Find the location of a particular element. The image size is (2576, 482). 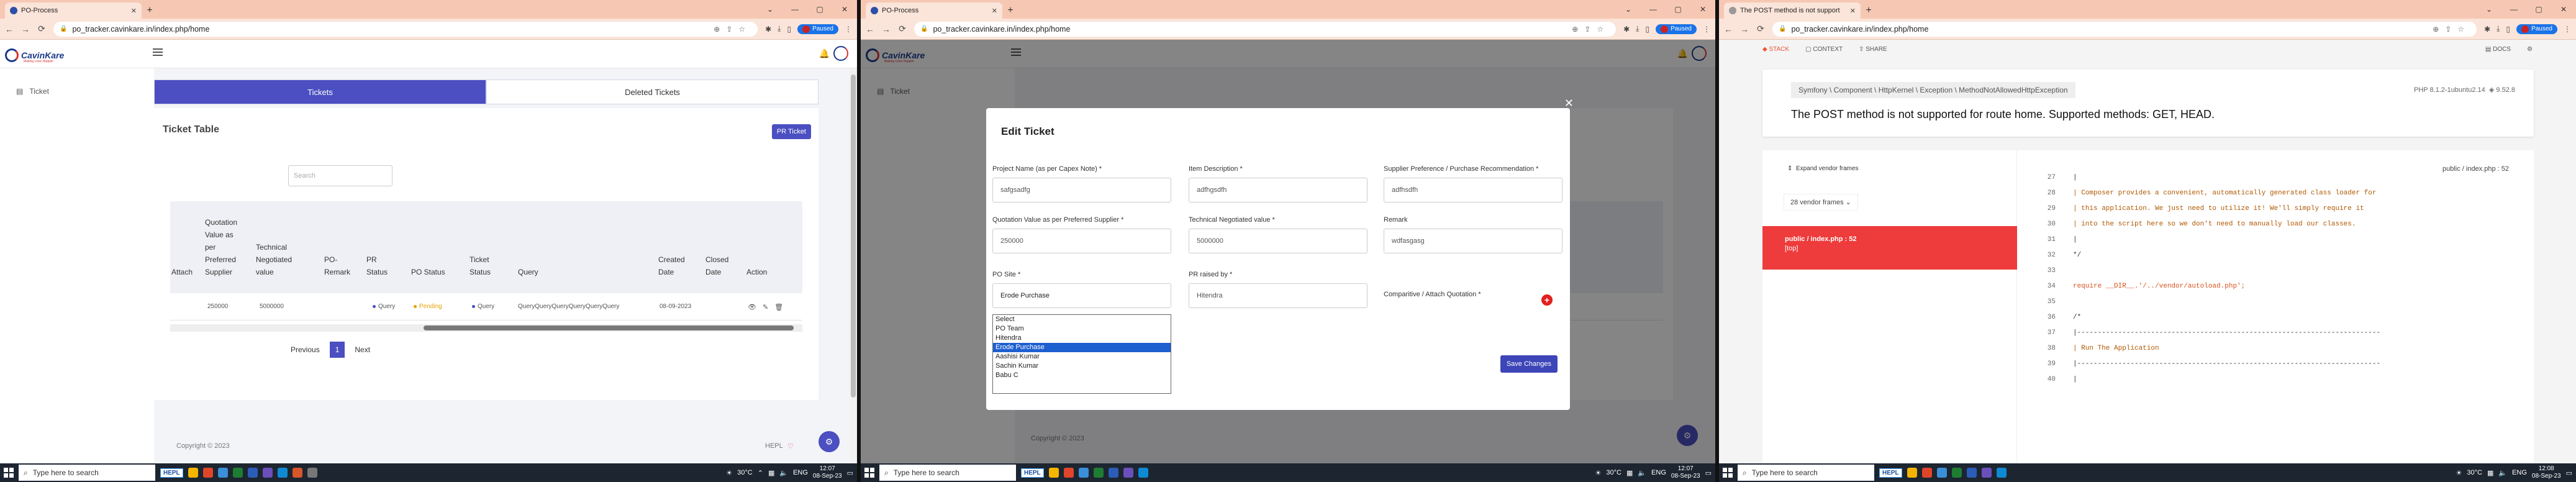

chrome-icon is located at coordinates (1083, 473).